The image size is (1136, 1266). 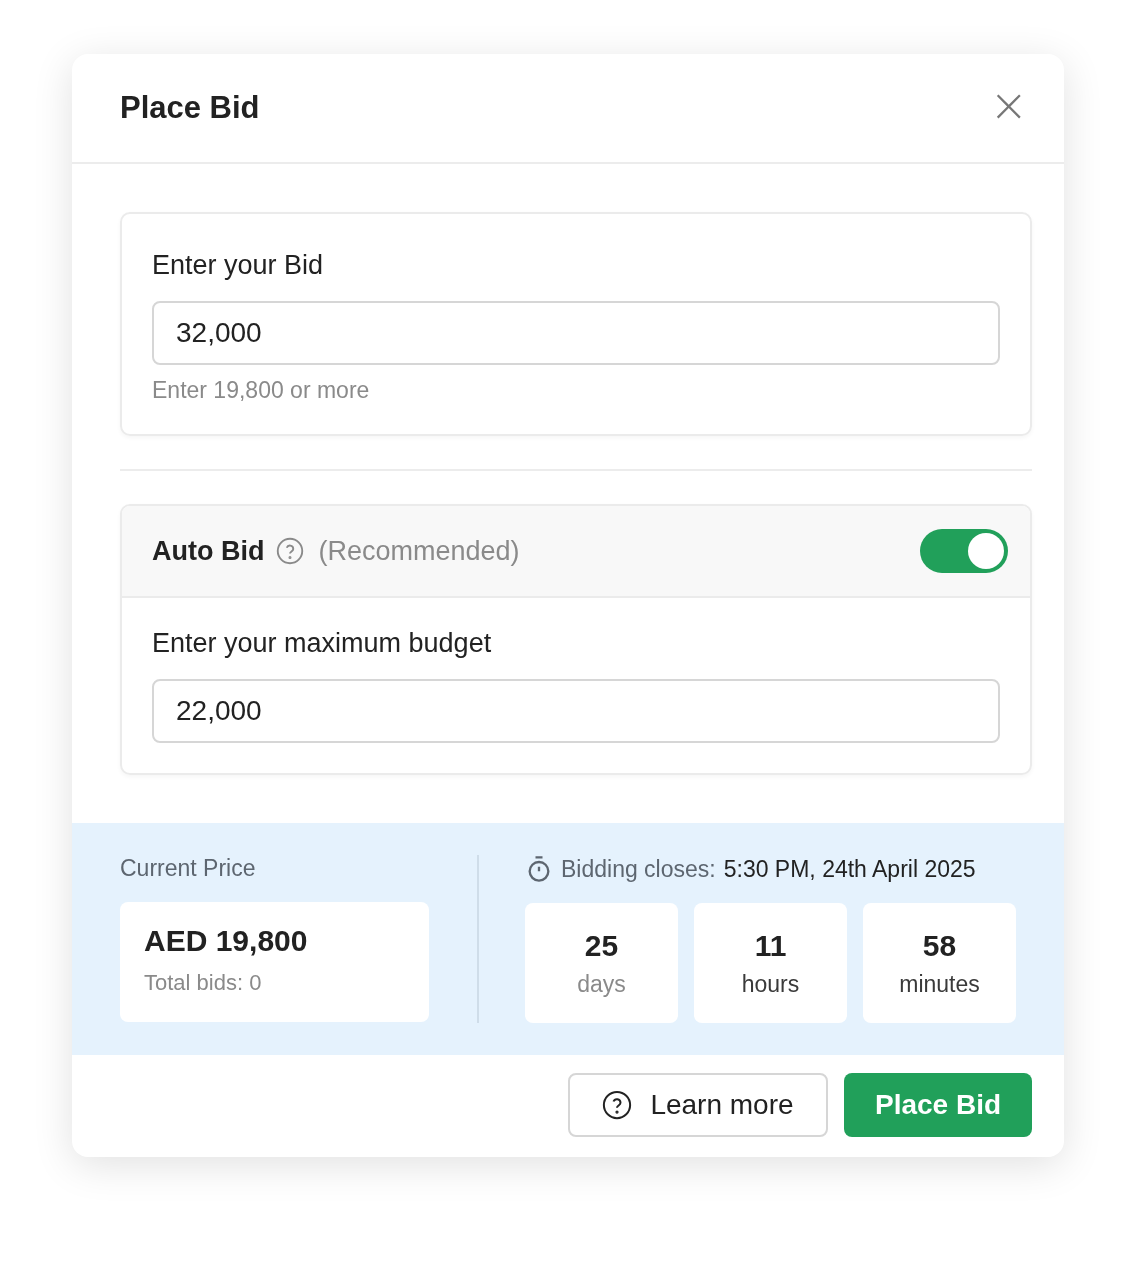 What do you see at coordinates (601, 945) in the screenshot?
I see `countdown-value: 25` at bounding box center [601, 945].